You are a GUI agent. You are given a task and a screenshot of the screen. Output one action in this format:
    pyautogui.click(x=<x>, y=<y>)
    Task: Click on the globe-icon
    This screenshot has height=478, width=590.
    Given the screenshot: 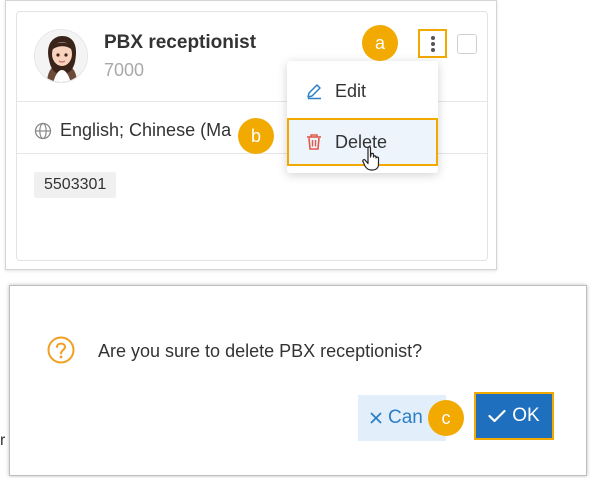 What is the action you would take?
    pyautogui.click(x=43, y=130)
    